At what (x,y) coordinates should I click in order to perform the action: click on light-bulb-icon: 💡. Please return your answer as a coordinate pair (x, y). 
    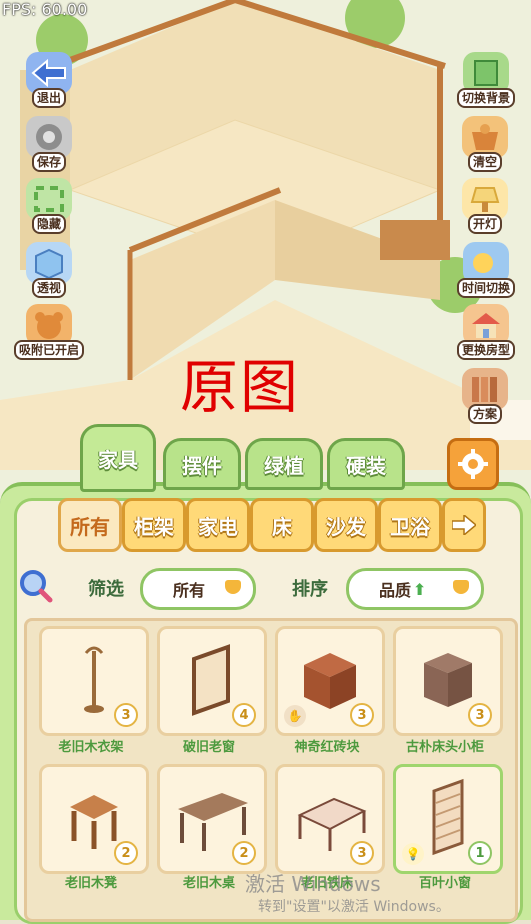
    Looking at the image, I should click on (413, 854).